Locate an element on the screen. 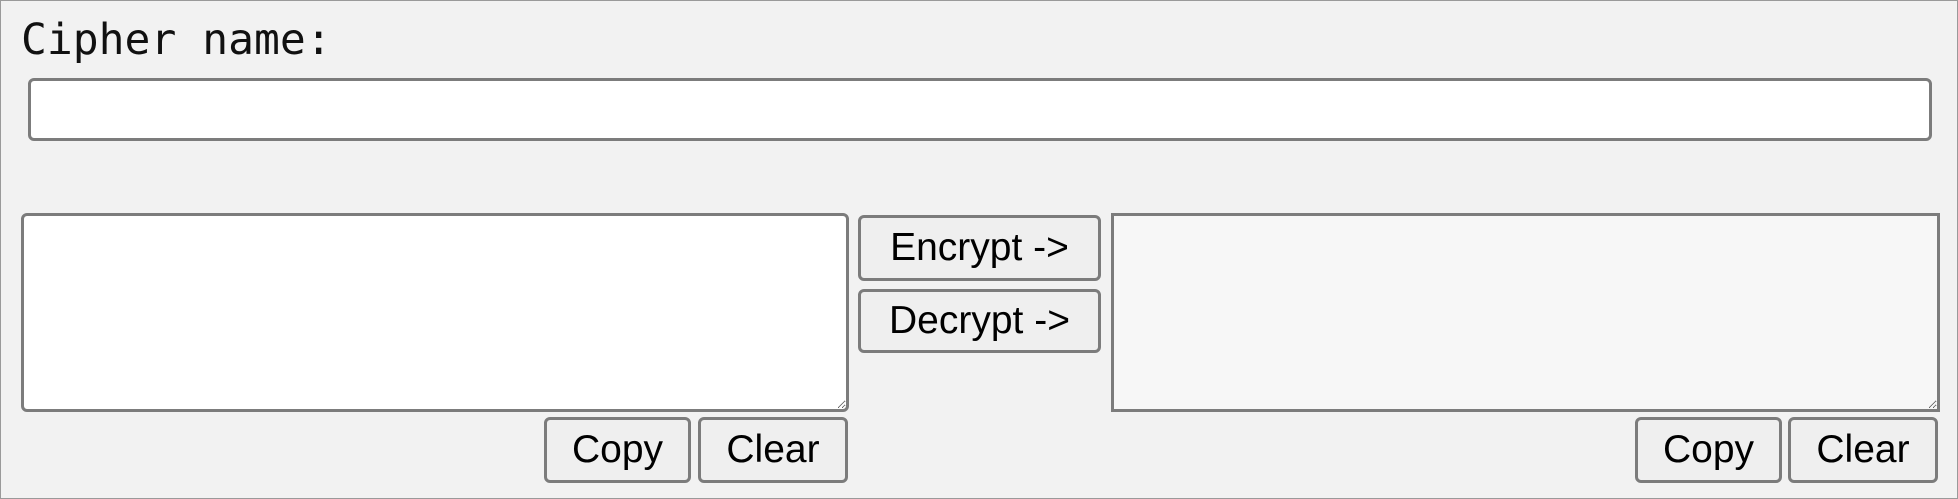  clear-output-button: Clear is located at coordinates (1863, 450).